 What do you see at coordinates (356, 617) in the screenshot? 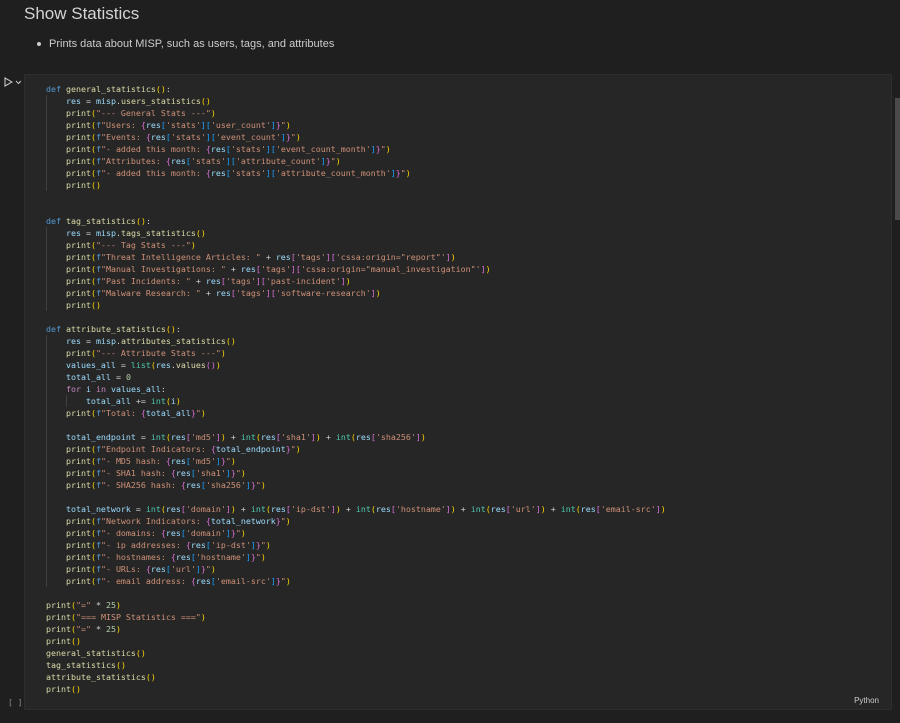
I see `code-line: print("=== MISP Statistics ===")` at bounding box center [356, 617].